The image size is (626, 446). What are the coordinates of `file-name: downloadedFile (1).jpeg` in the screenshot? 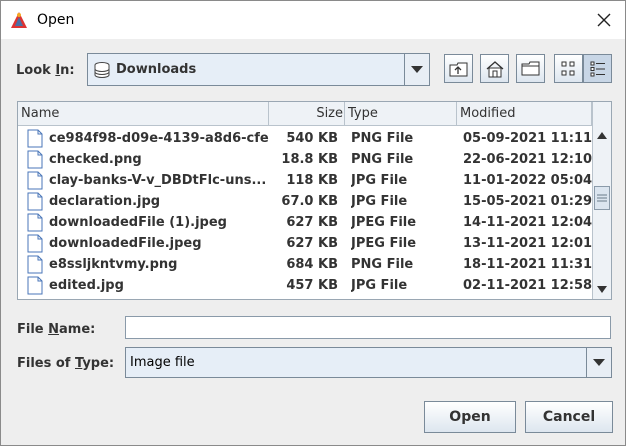 It's located at (138, 222).